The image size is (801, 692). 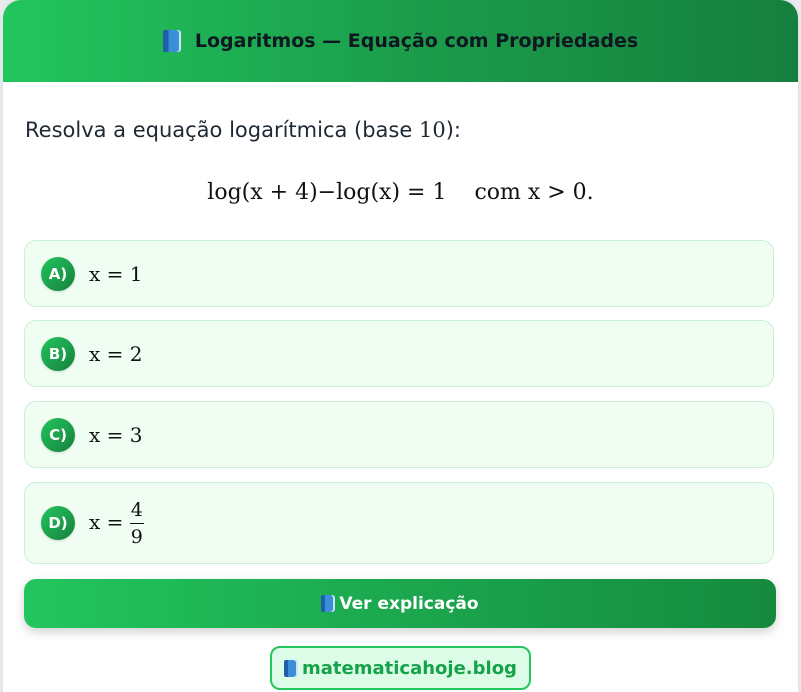 I want to click on site-badge: matematicahoje.blog, so click(x=400, y=668).